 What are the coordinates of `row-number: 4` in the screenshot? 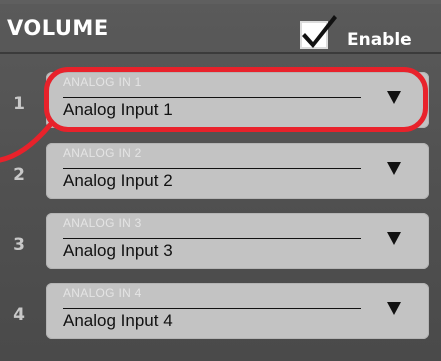 It's located at (19, 315).